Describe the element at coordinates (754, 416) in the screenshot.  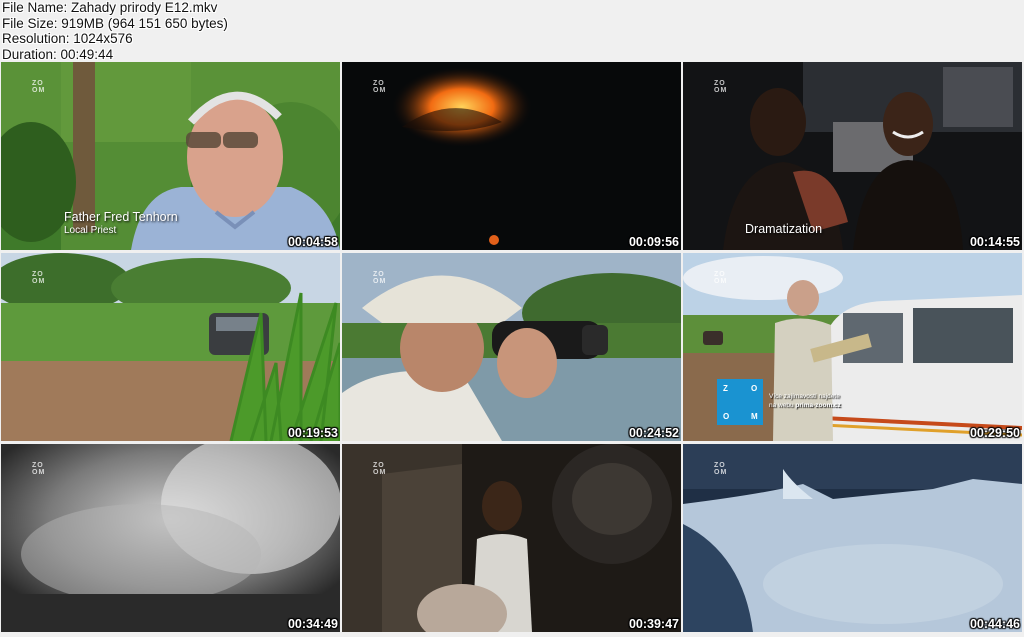
I see `zoom-letter: M` at that location.